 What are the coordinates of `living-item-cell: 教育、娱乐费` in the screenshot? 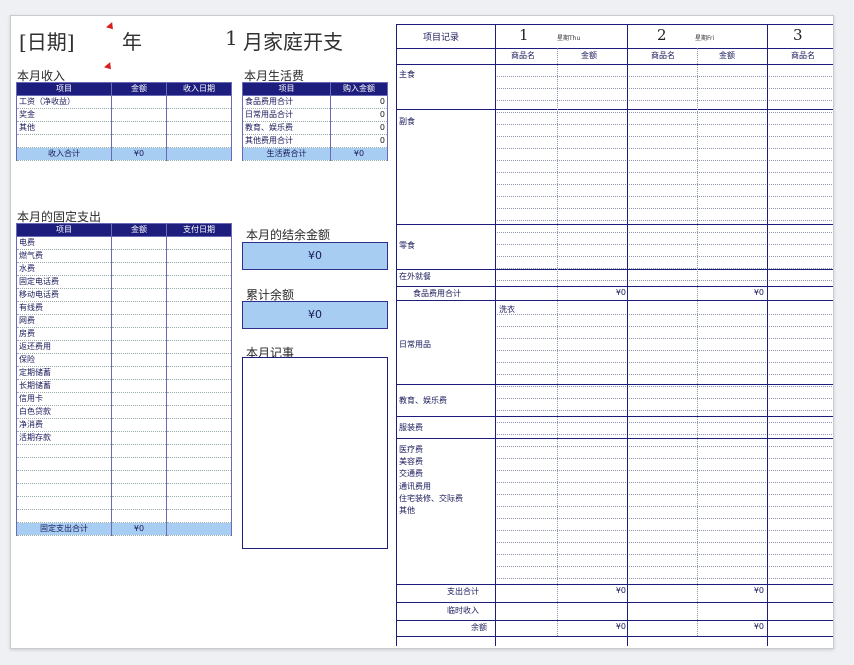 It's located at (286, 128).